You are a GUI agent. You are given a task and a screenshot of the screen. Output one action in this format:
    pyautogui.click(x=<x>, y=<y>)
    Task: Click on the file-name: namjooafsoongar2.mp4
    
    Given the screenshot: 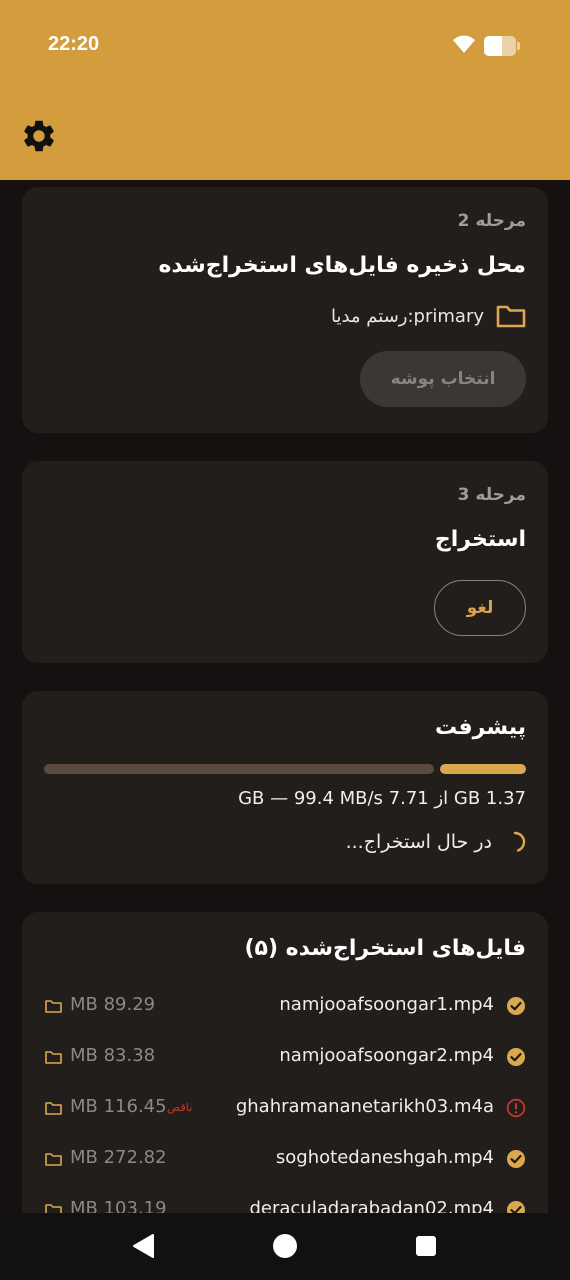 What is the action you would take?
    pyautogui.click(x=386, y=1055)
    